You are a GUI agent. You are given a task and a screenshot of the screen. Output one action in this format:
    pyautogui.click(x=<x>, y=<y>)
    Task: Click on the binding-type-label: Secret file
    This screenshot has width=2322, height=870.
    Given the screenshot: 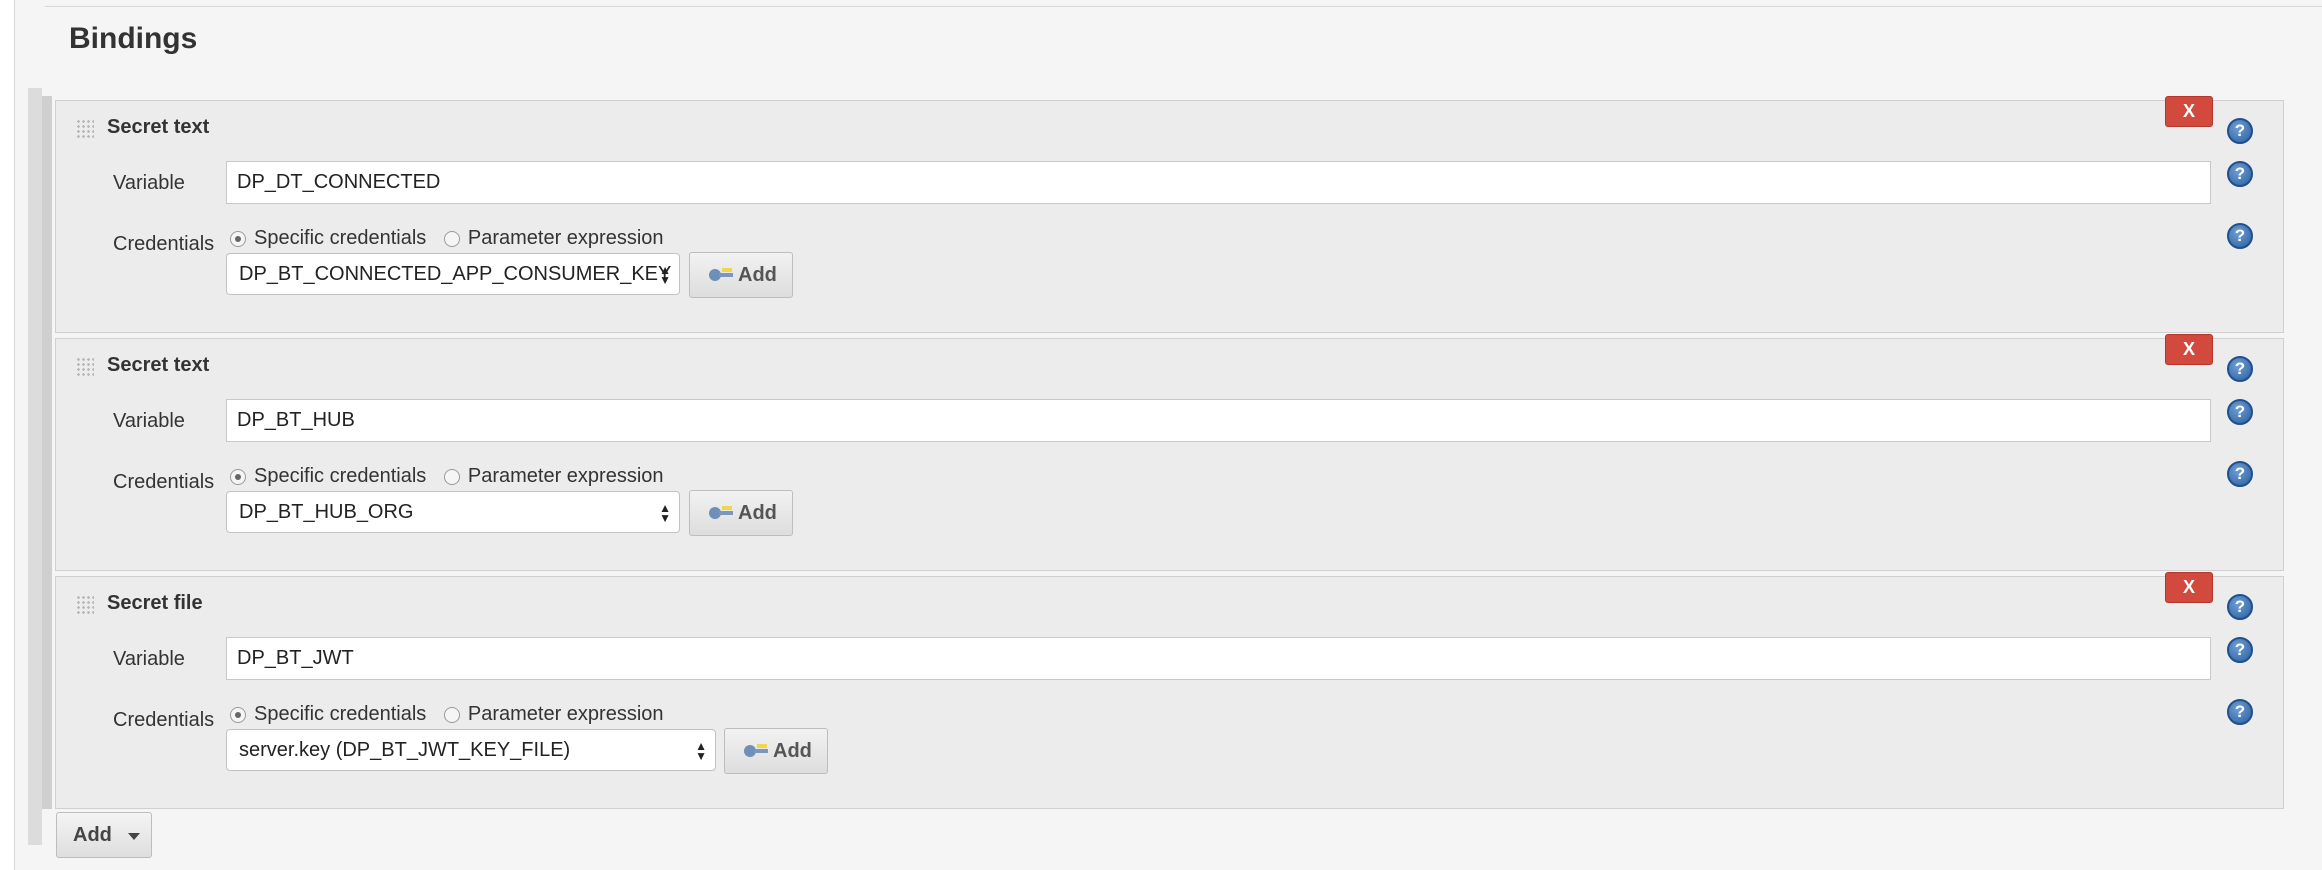 What is the action you would take?
    pyautogui.click(x=155, y=603)
    